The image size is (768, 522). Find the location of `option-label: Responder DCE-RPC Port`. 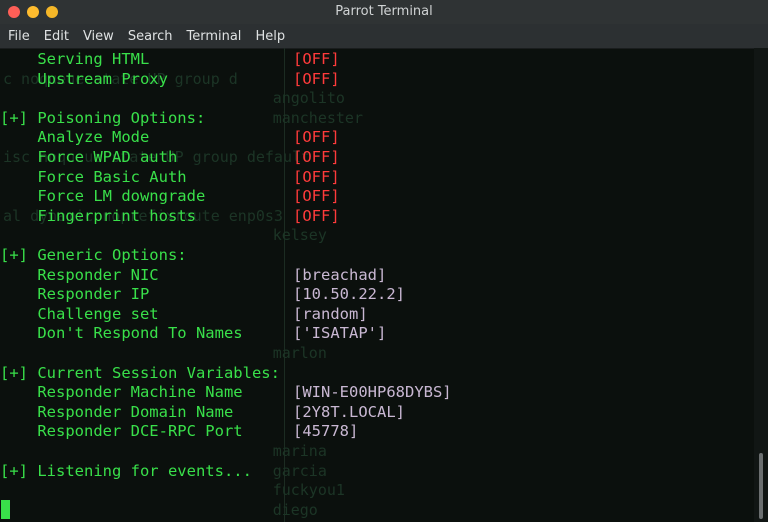

option-label: Responder DCE-RPC Port is located at coordinates (121, 431).